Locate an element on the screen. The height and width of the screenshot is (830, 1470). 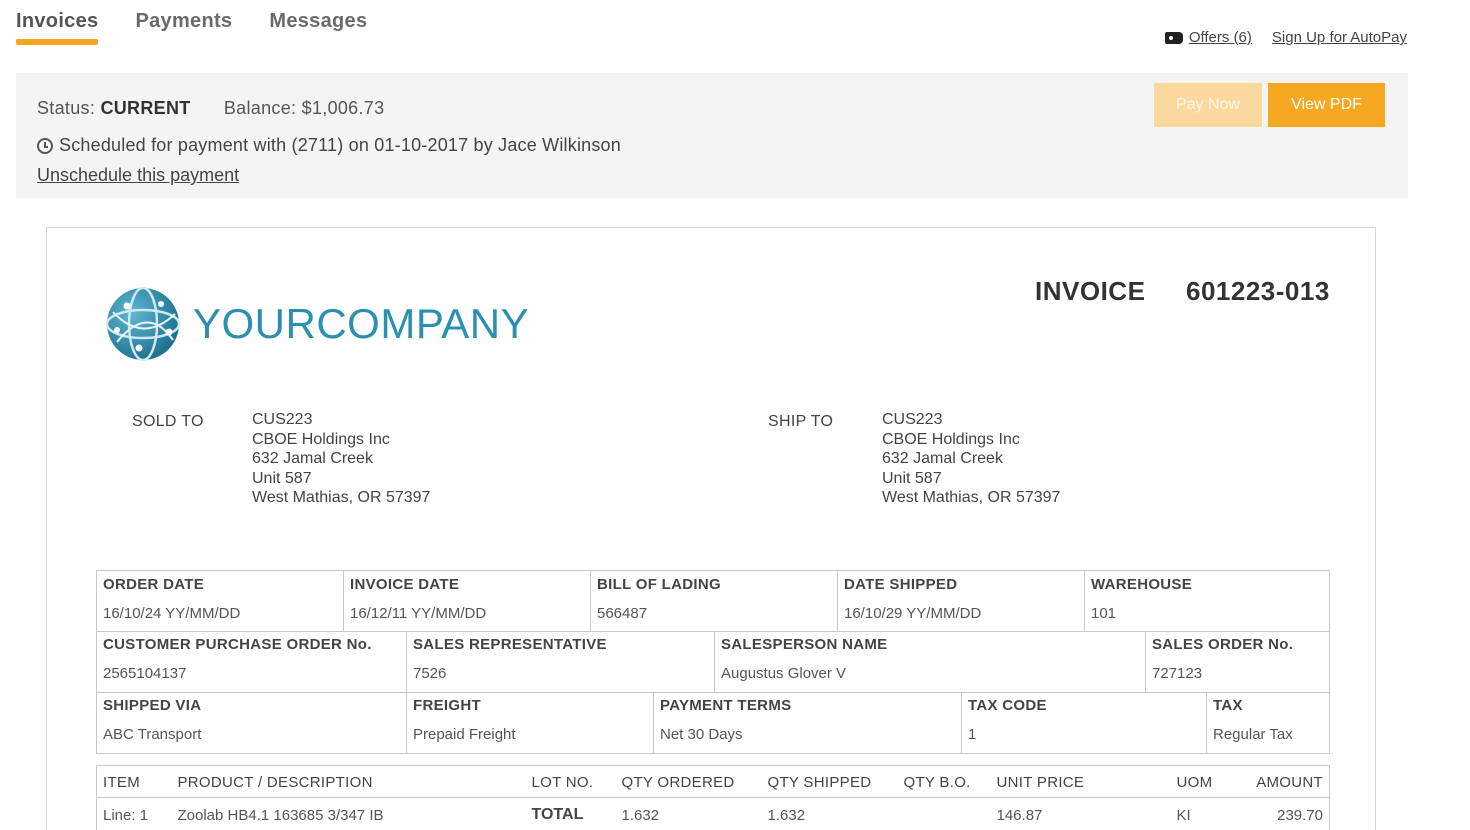
cell-label: SHIPPED VIA is located at coordinates (152, 705).